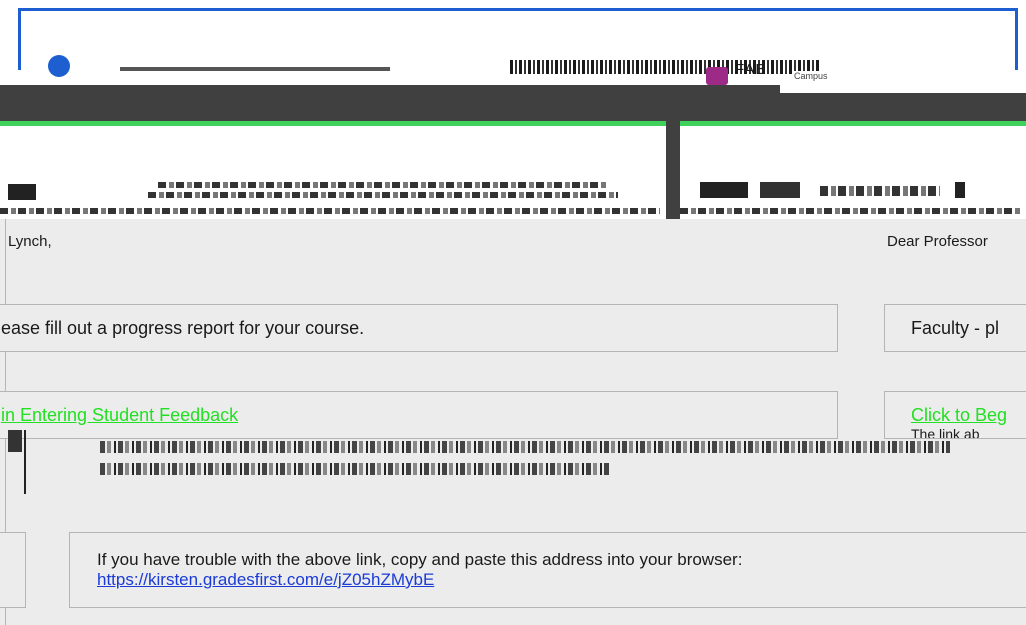 Image resolution: width=1026 pixels, height=625 pixels. What do you see at coordinates (751, 69) in the screenshot?
I see `logo-text: FAB` at bounding box center [751, 69].